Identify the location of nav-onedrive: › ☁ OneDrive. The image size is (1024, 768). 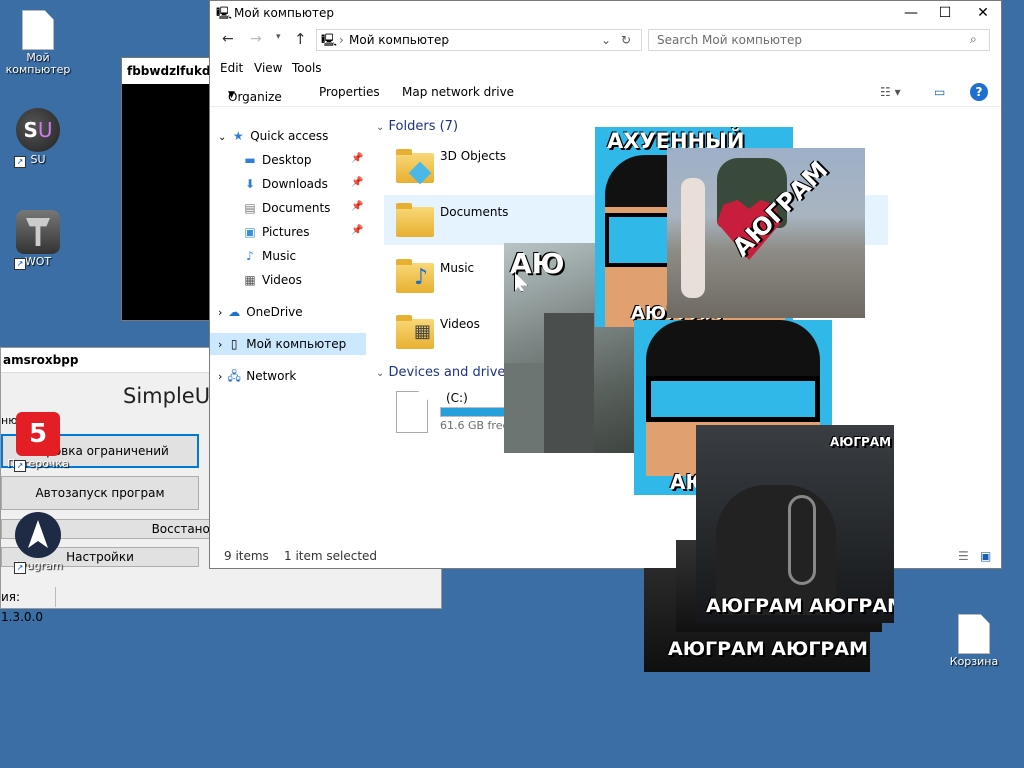
(260, 312).